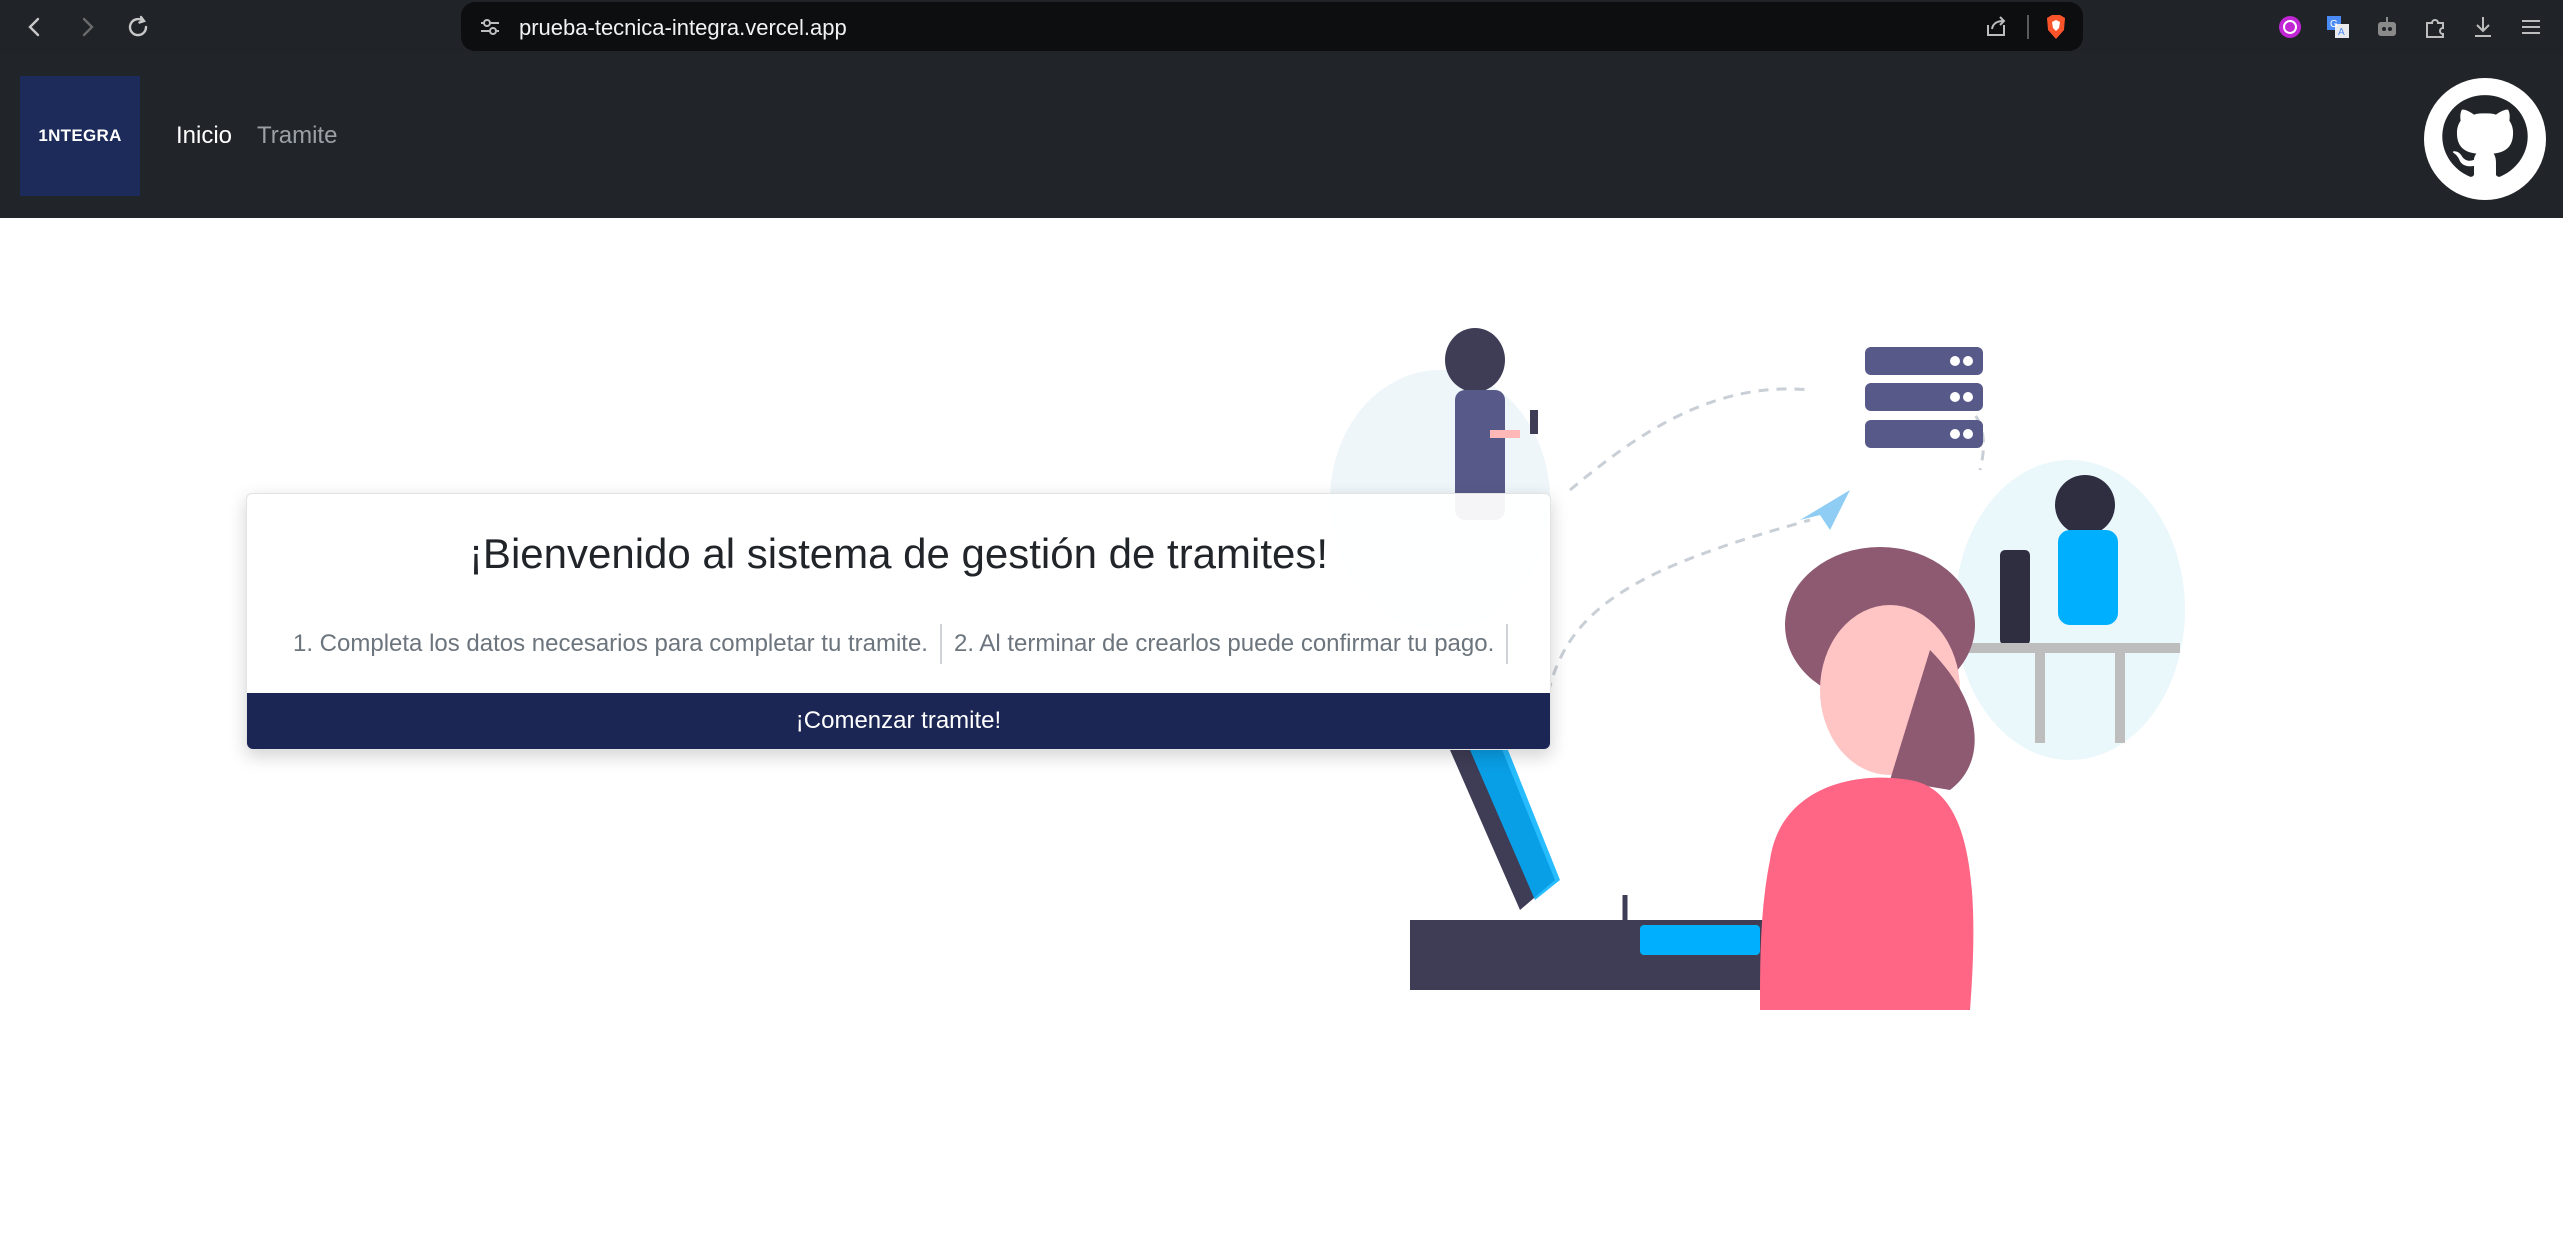 This screenshot has height=1256, width=2563. I want to click on url-text: prueba-tecnica-integra.vercel.app, so click(683, 28).